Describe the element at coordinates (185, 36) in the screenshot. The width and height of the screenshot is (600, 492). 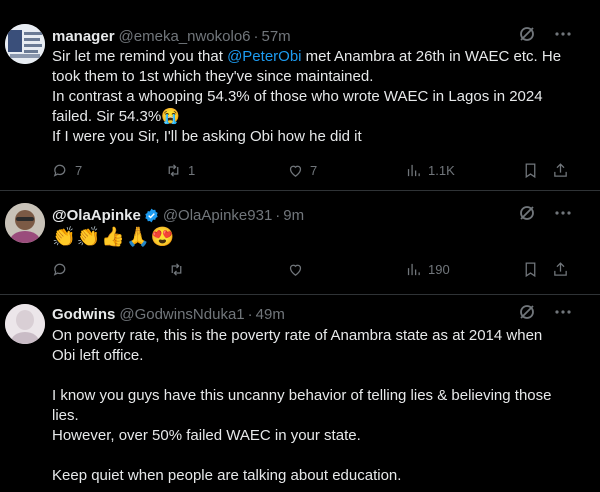
I see `user-handle: @emeka_nwokolo6` at that location.